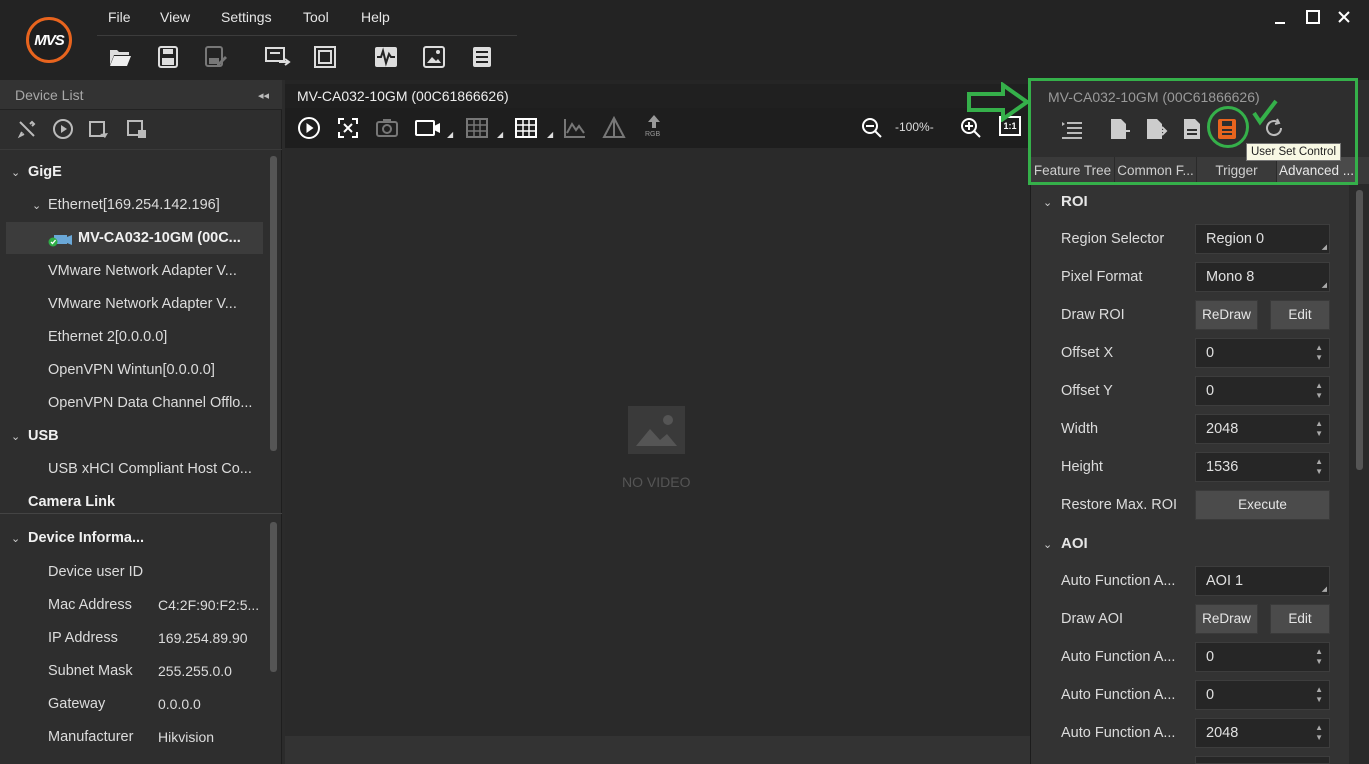 This screenshot has width=1369, height=764. What do you see at coordinates (1324, 285) in the screenshot?
I see `dropdown-corner-icon: ◢` at bounding box center [1324, 285].